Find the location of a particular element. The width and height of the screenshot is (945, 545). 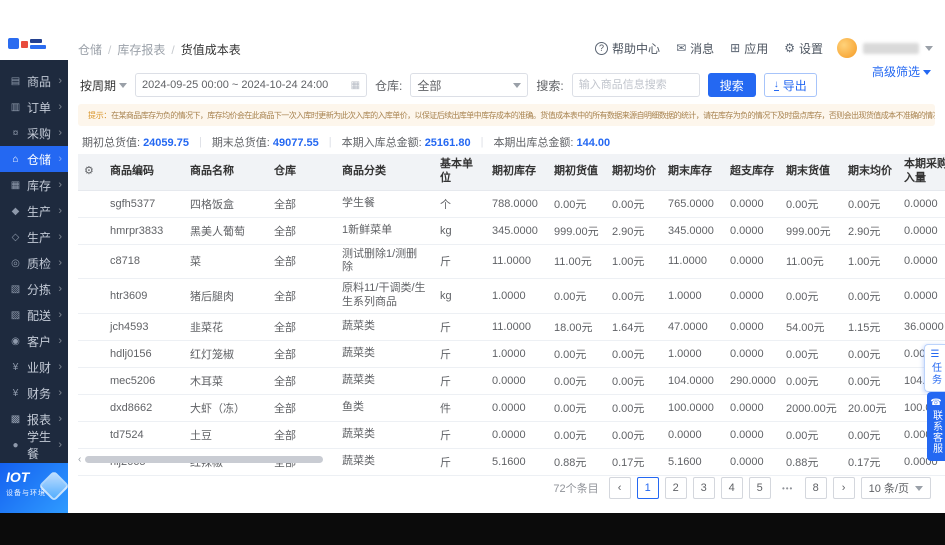

summary-label: 期初总货值: is located at coordinates (111, 143).